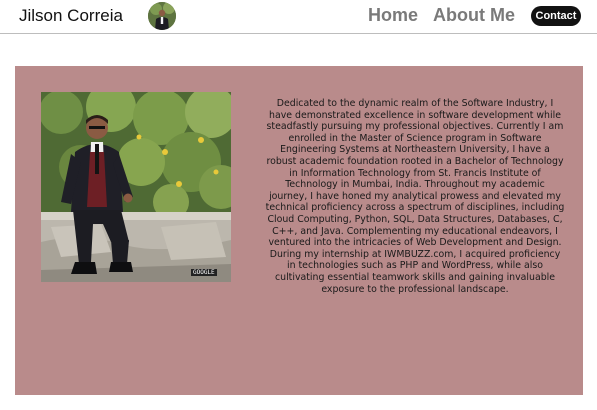 The image size is (597, 410). What do you see at coordinates (71, 16) in the screenshot?
I see `brand-name: Jilson Correia` at bounding box center [71, 16].